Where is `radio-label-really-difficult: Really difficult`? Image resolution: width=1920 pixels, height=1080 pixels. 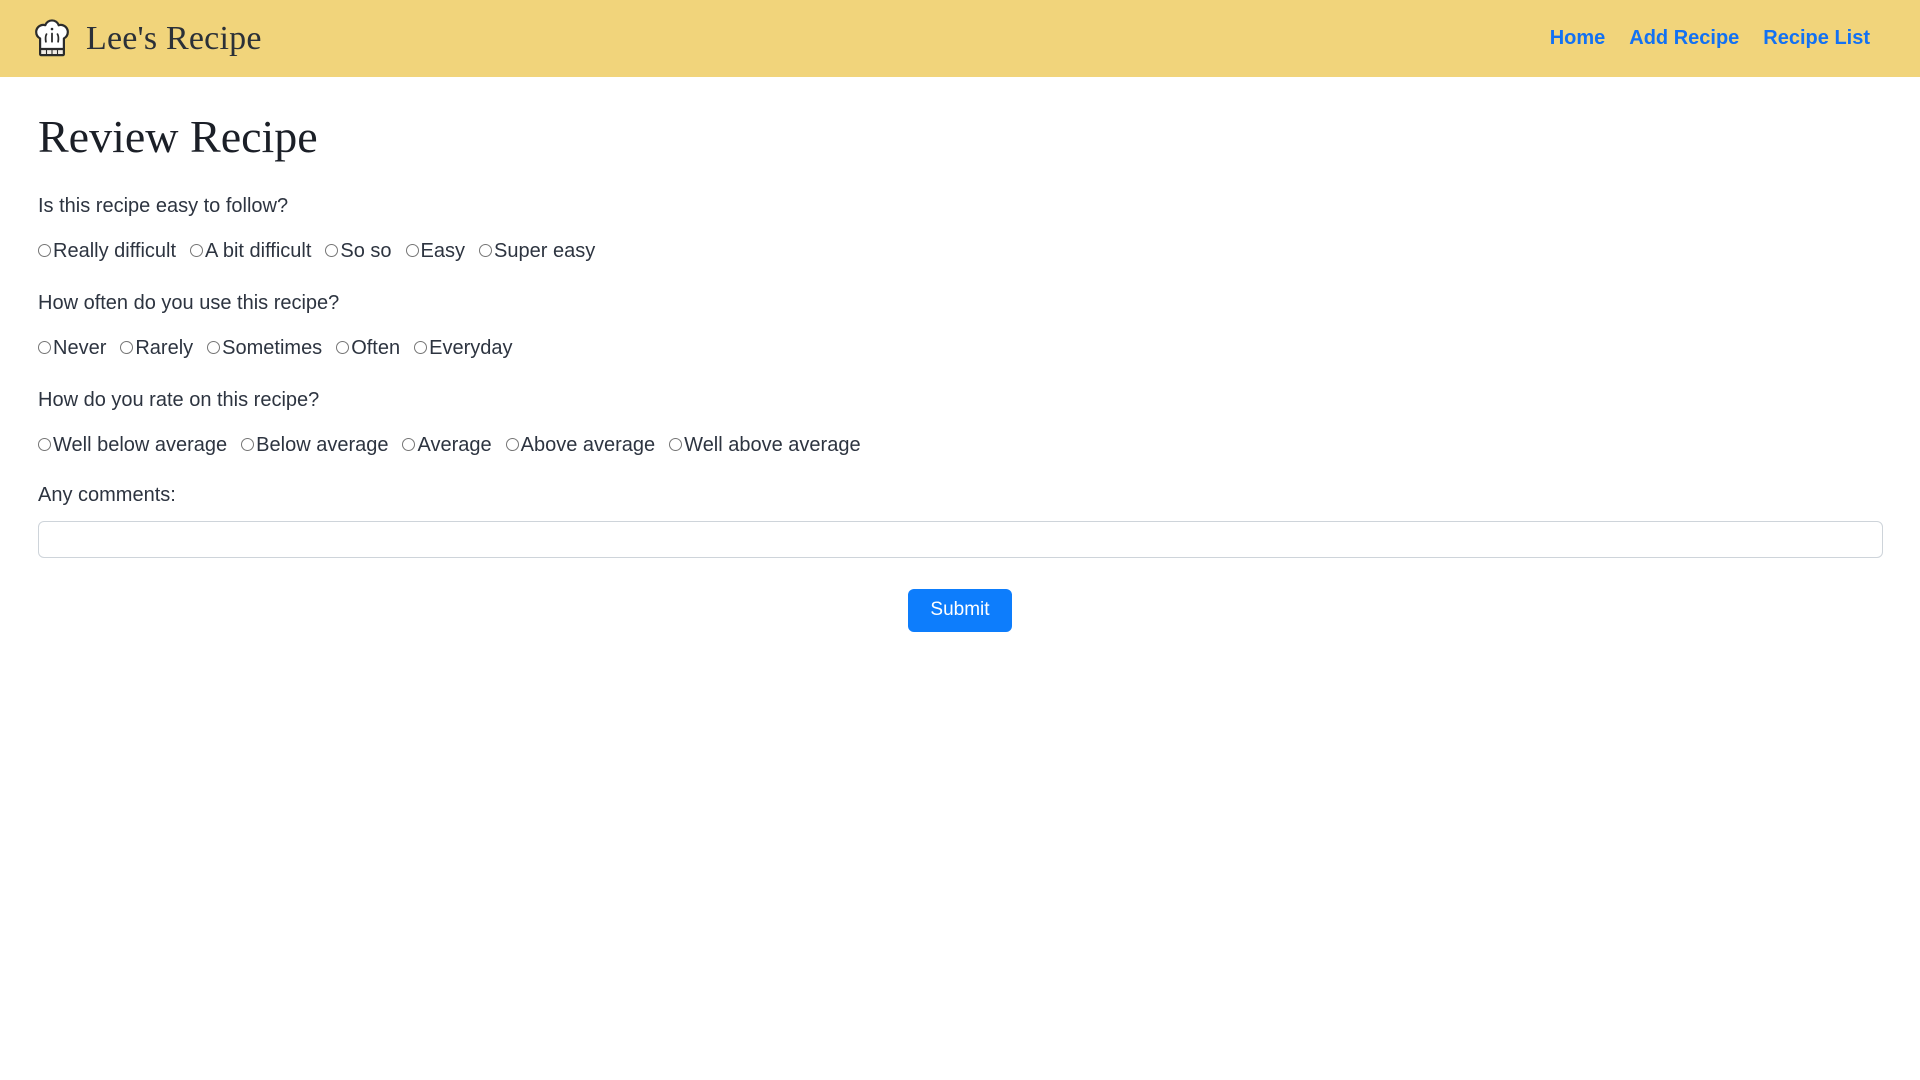 radio-label-really-difficult: Really difficult is located at coordinates (115, 250).